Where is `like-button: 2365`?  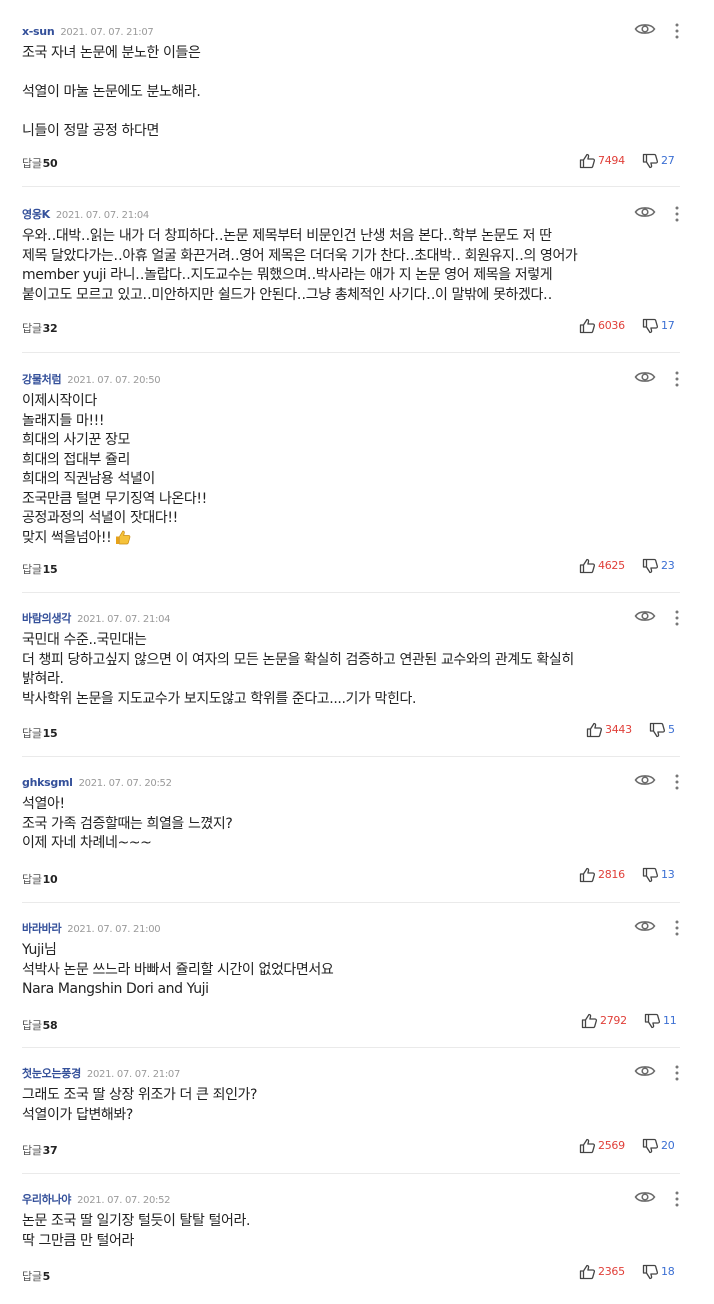
like-button: 2365 is located at coordinates (602, 1272).